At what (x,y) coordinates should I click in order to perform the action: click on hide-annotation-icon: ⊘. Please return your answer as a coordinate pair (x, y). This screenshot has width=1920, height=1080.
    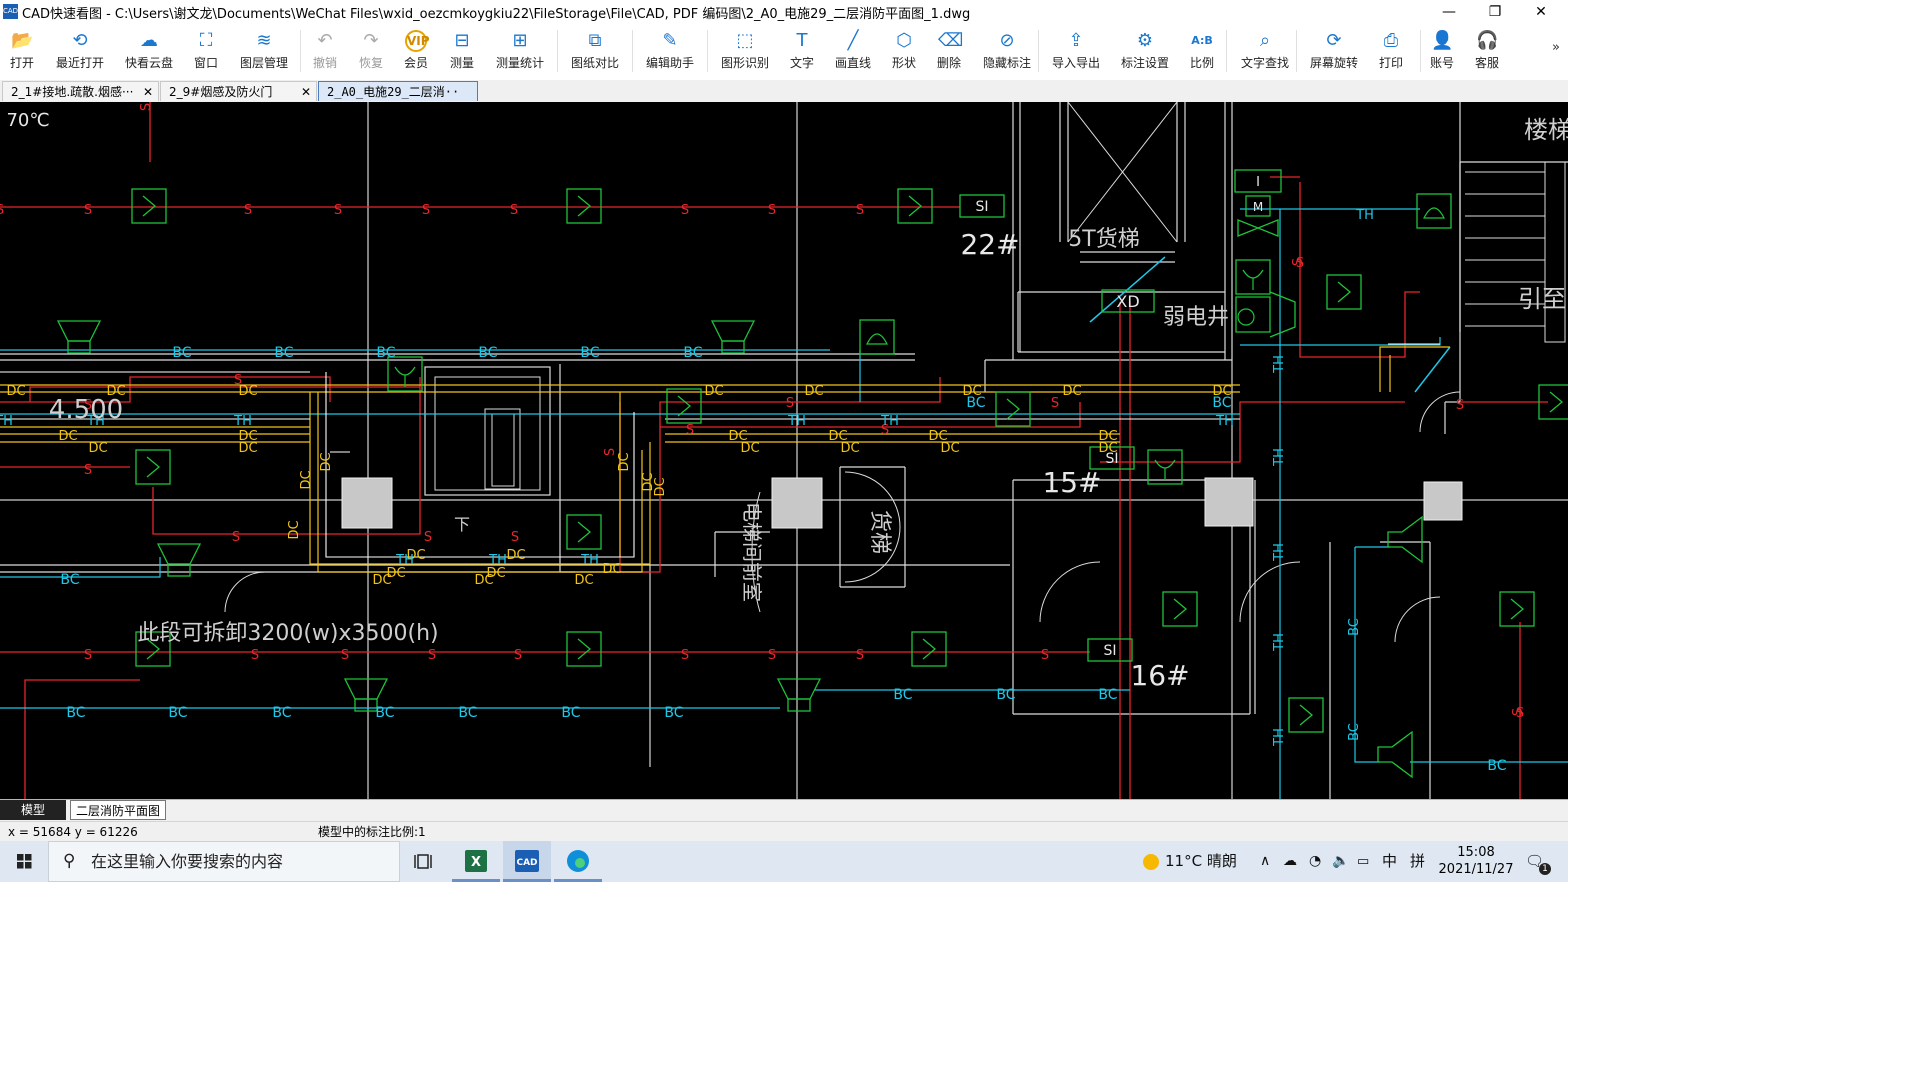
    Looking at the image, I should click on (1007, 40).